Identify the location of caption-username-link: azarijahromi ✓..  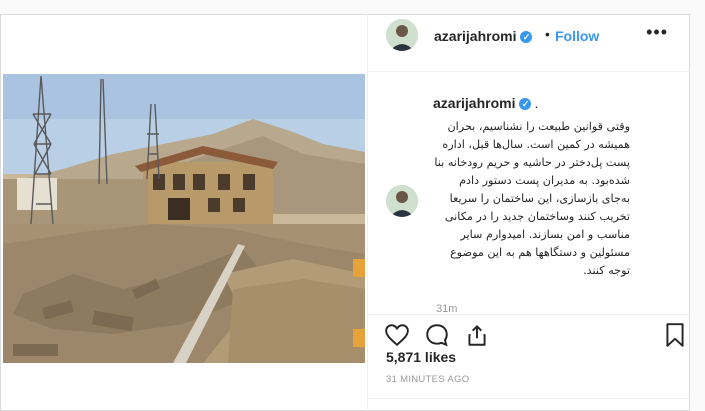
(485, 103).